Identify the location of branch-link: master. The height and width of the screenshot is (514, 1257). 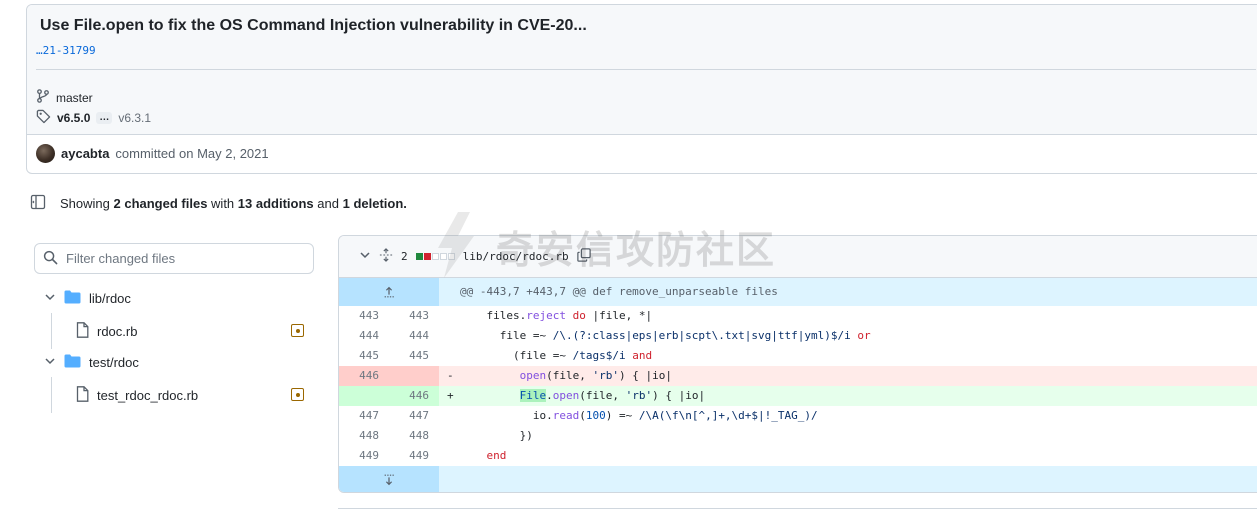
(74, 98).